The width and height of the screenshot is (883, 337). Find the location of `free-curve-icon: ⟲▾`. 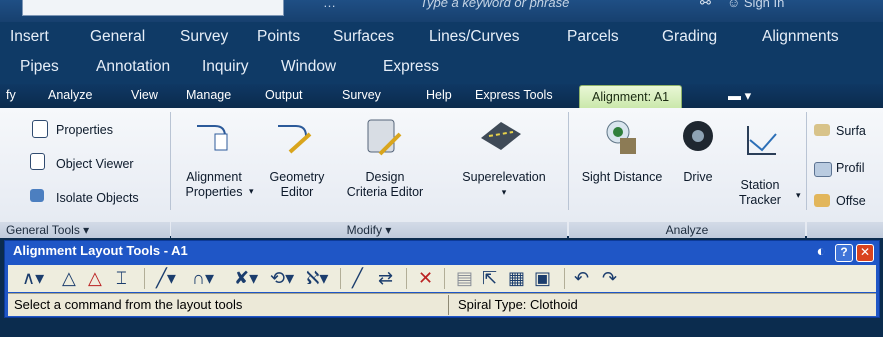

free-curve-icon: ⟲▾ is located at coordinates (282, 278).